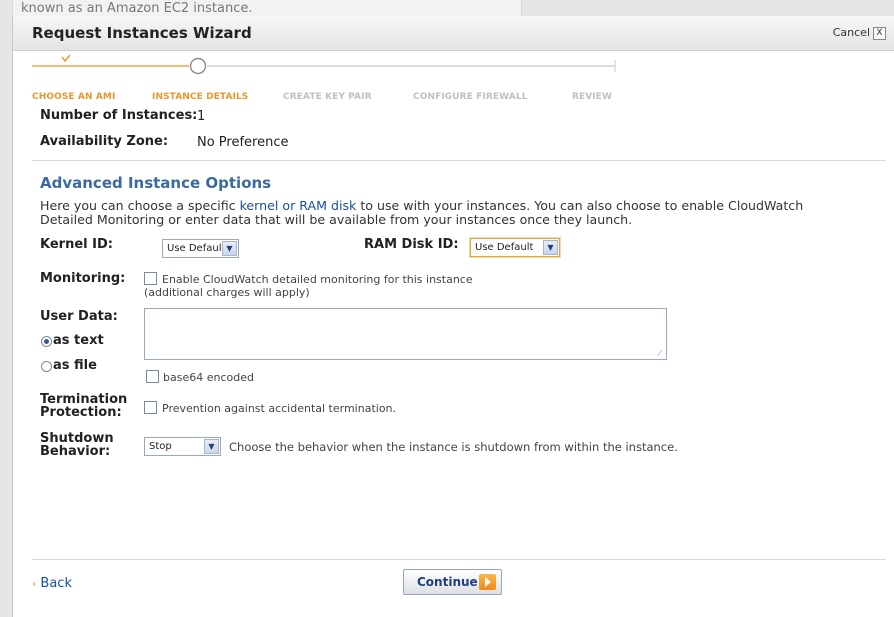  I want to click on back-link: ‹ Back, so click(52, 583).